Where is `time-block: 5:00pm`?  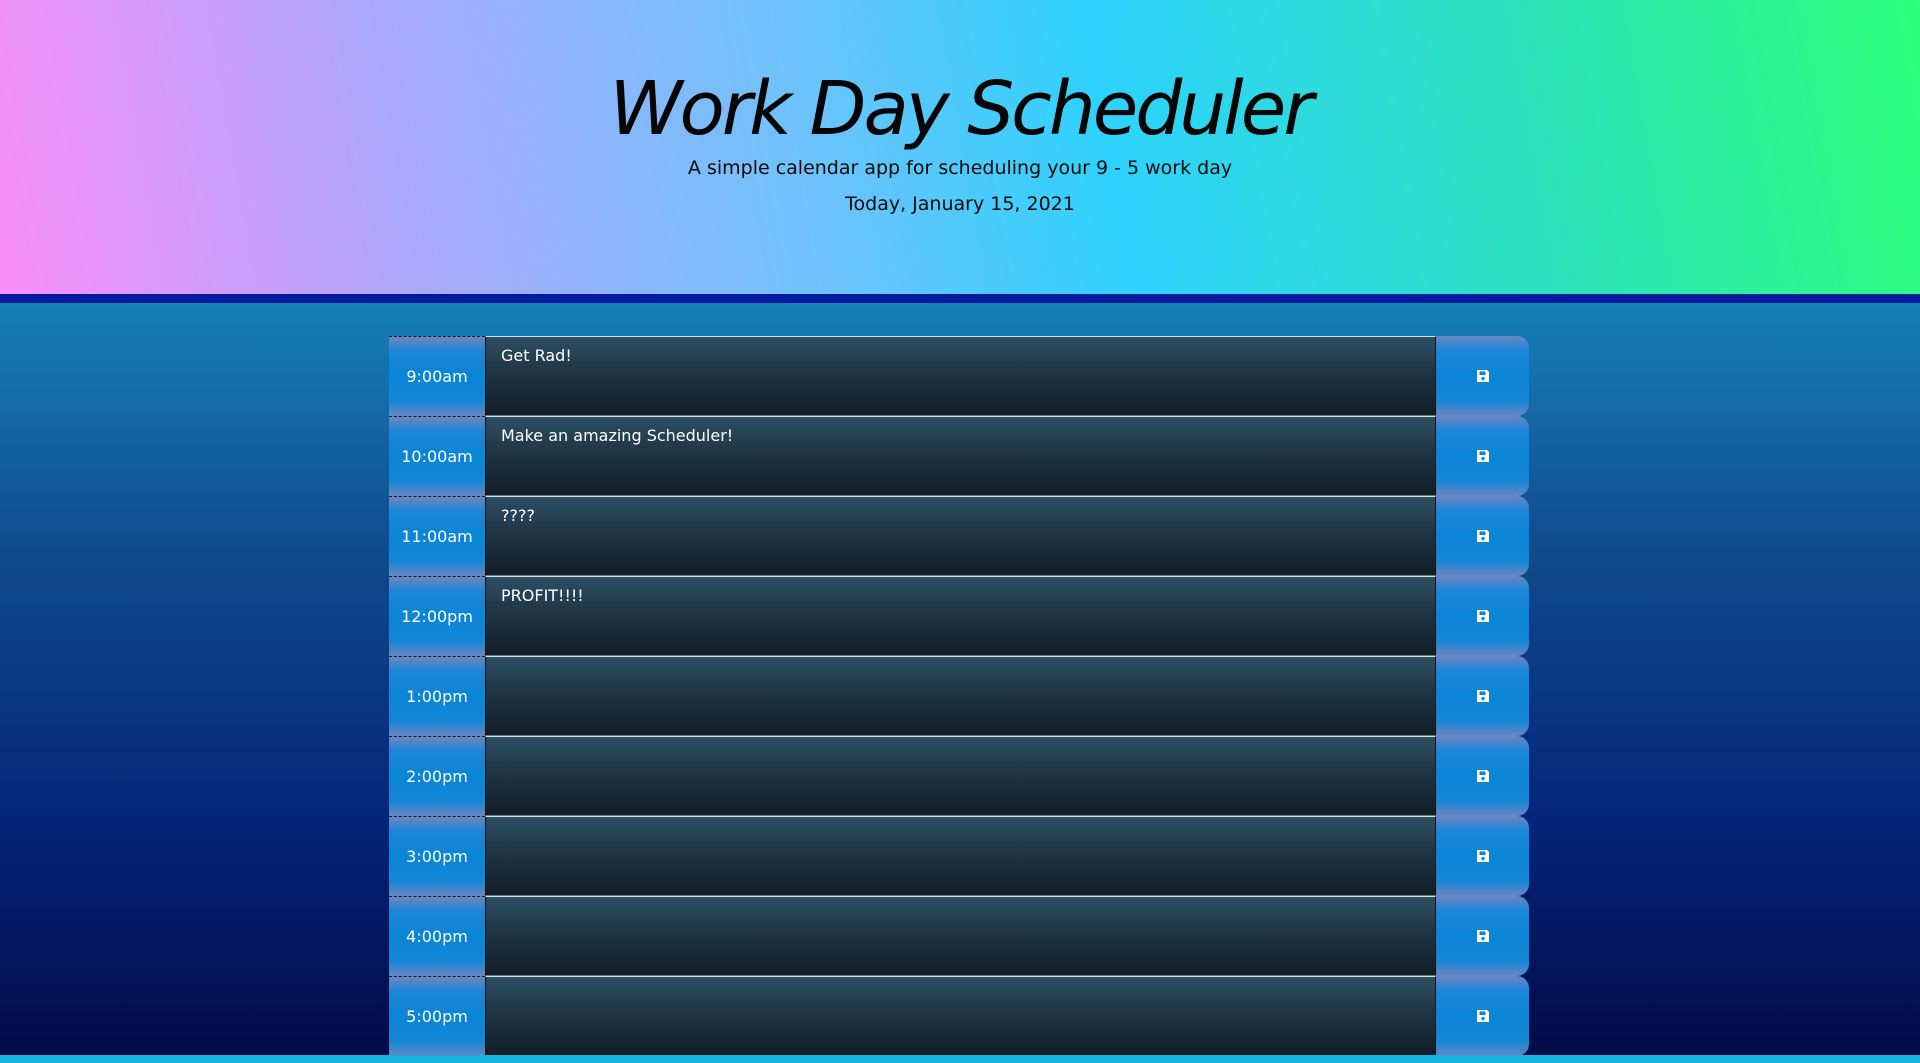
time-block: 5:00pm is located at coordinates (959, 1016).